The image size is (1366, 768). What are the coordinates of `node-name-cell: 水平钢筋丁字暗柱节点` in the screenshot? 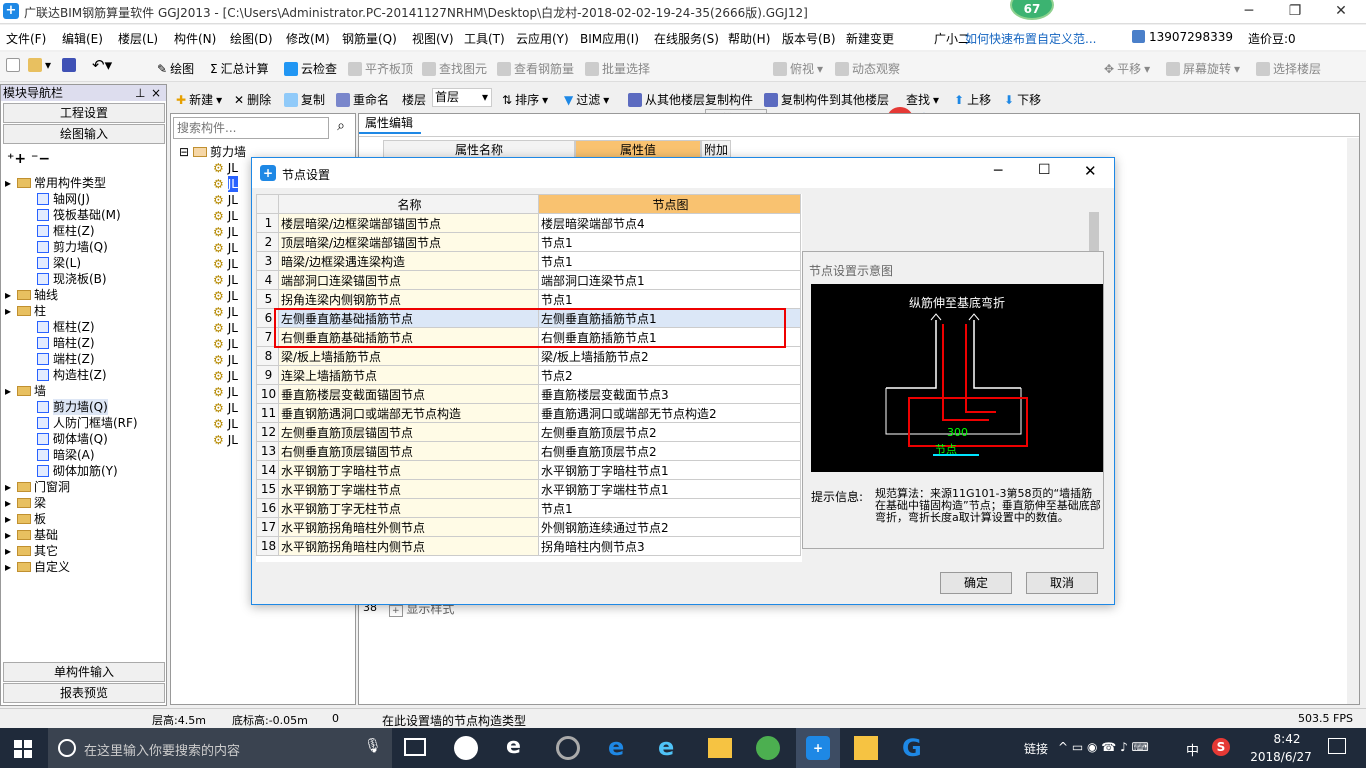 It's located at (408, 470).